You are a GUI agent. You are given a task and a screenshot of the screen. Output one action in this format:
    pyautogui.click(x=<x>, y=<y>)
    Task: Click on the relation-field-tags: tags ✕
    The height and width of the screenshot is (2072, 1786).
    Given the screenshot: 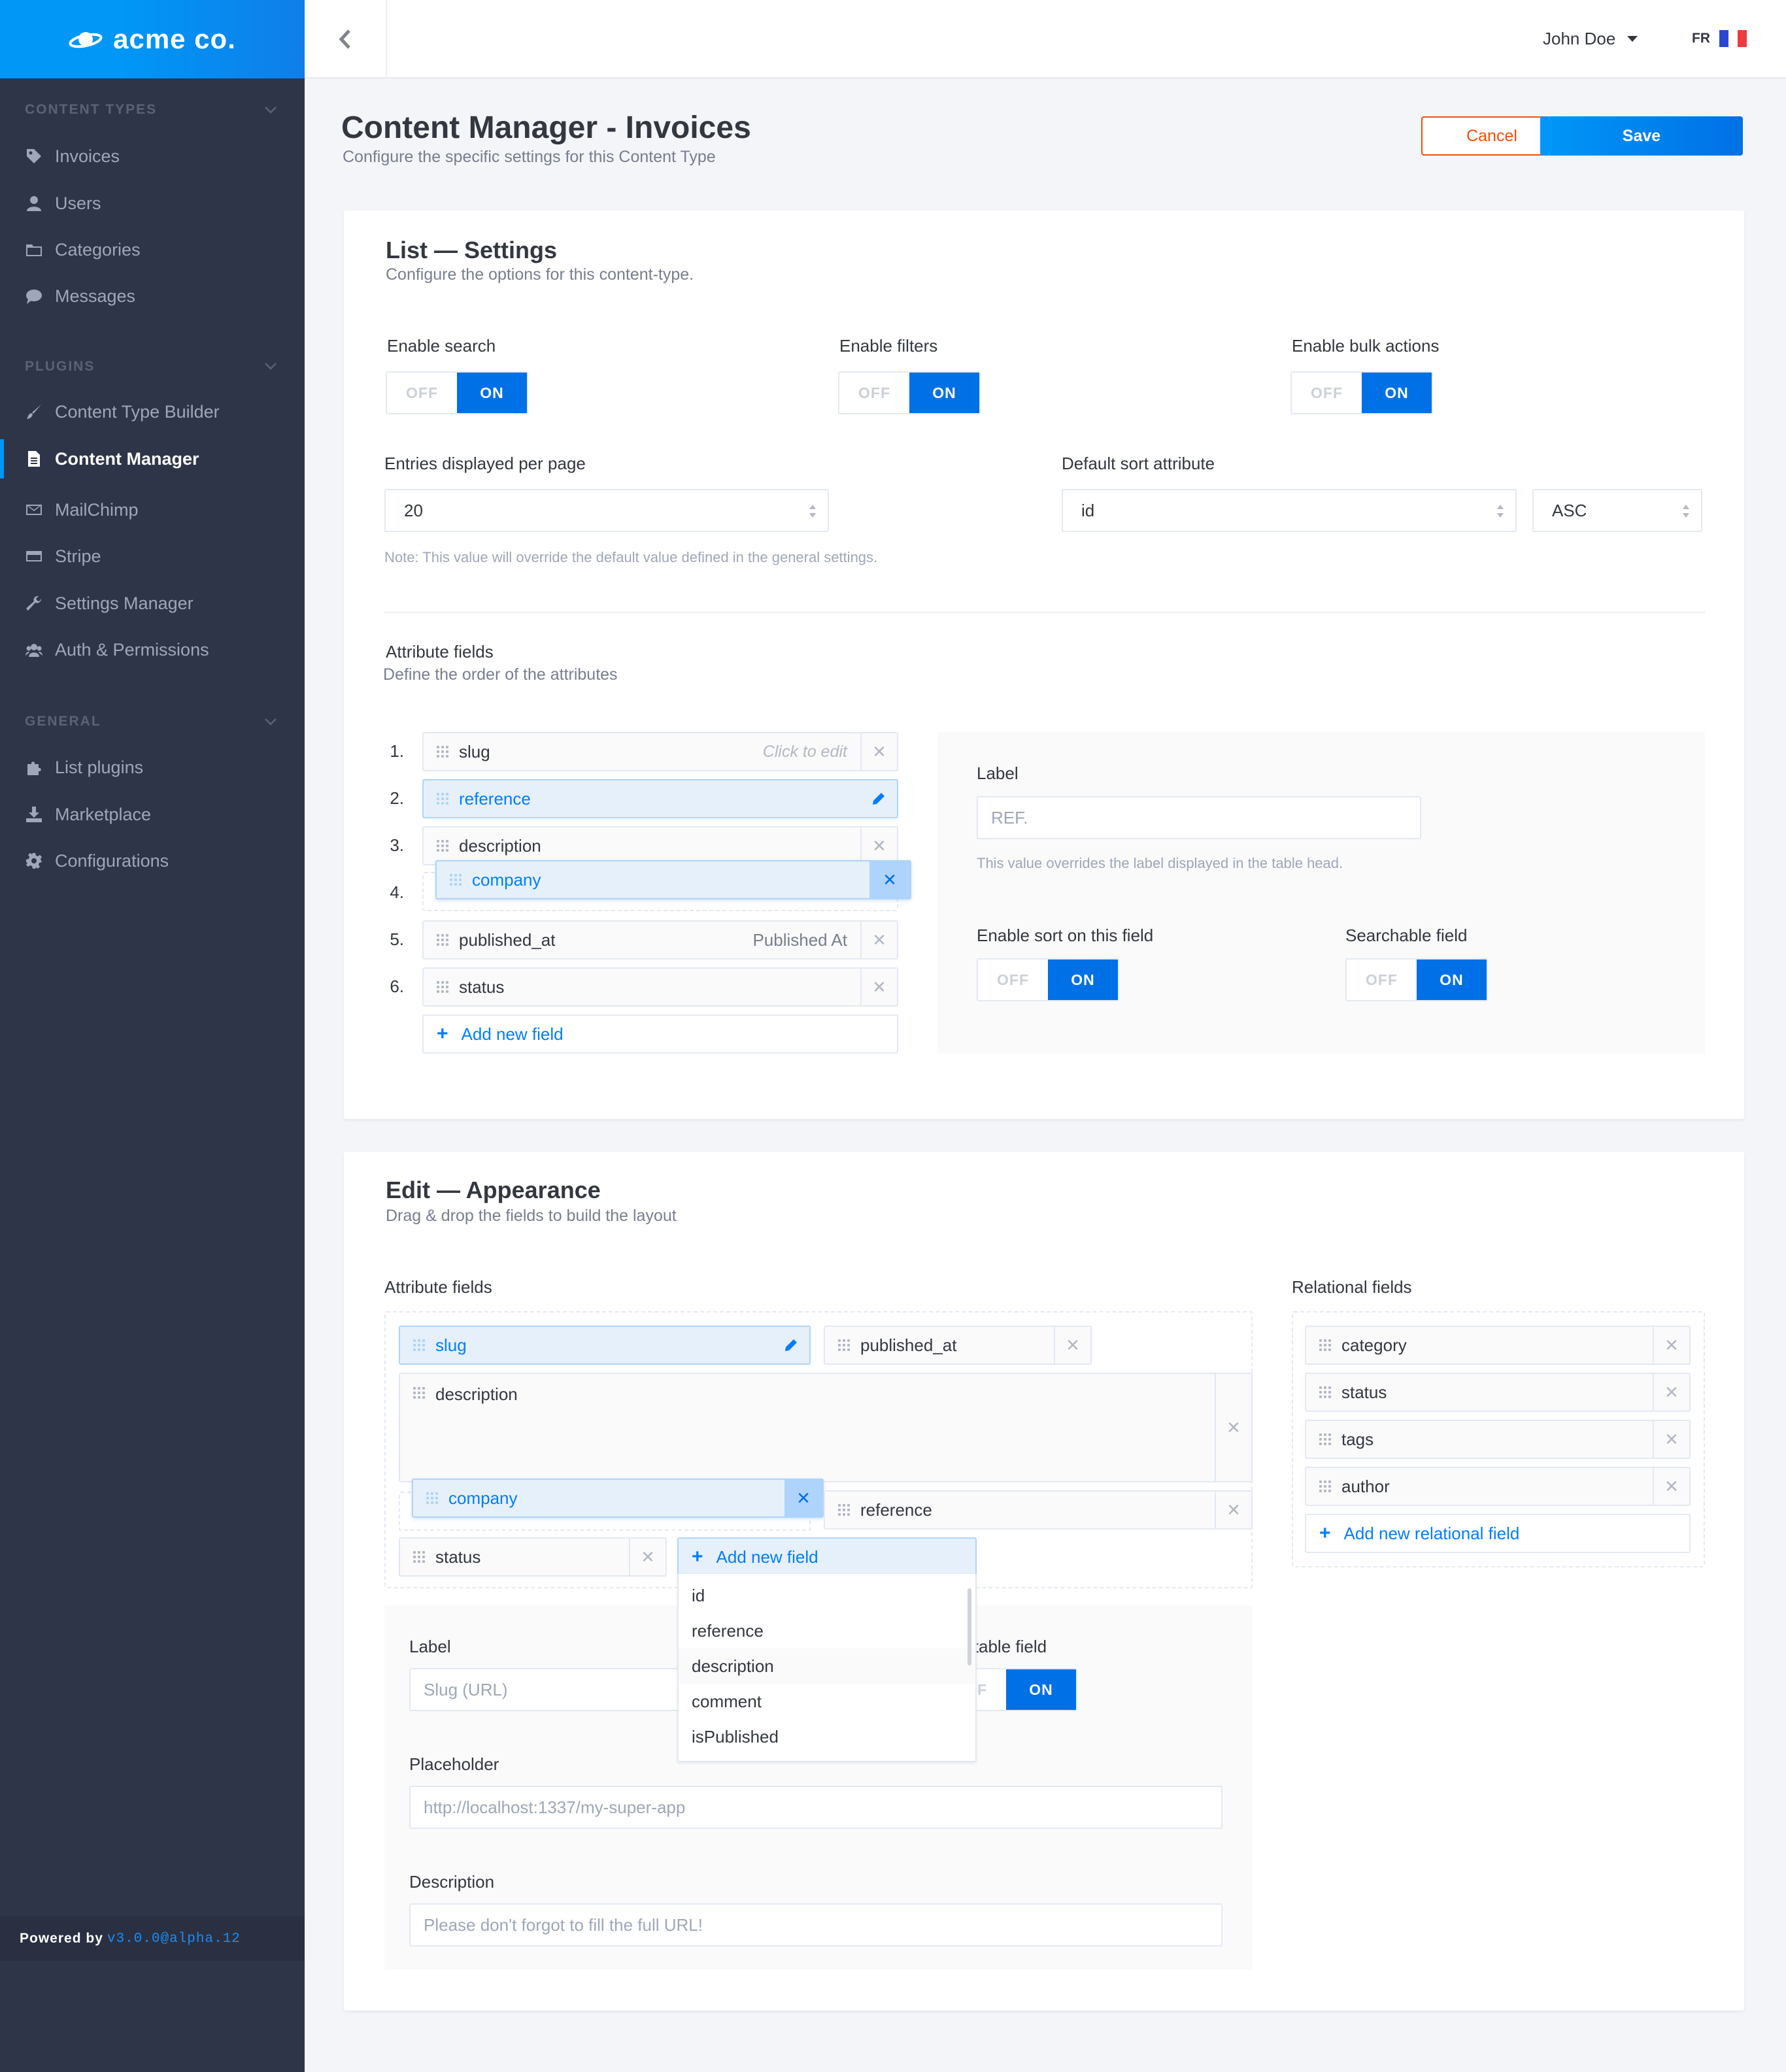 What is the action you would take?
    pyautogui.click(x=1498, y=1439)
    